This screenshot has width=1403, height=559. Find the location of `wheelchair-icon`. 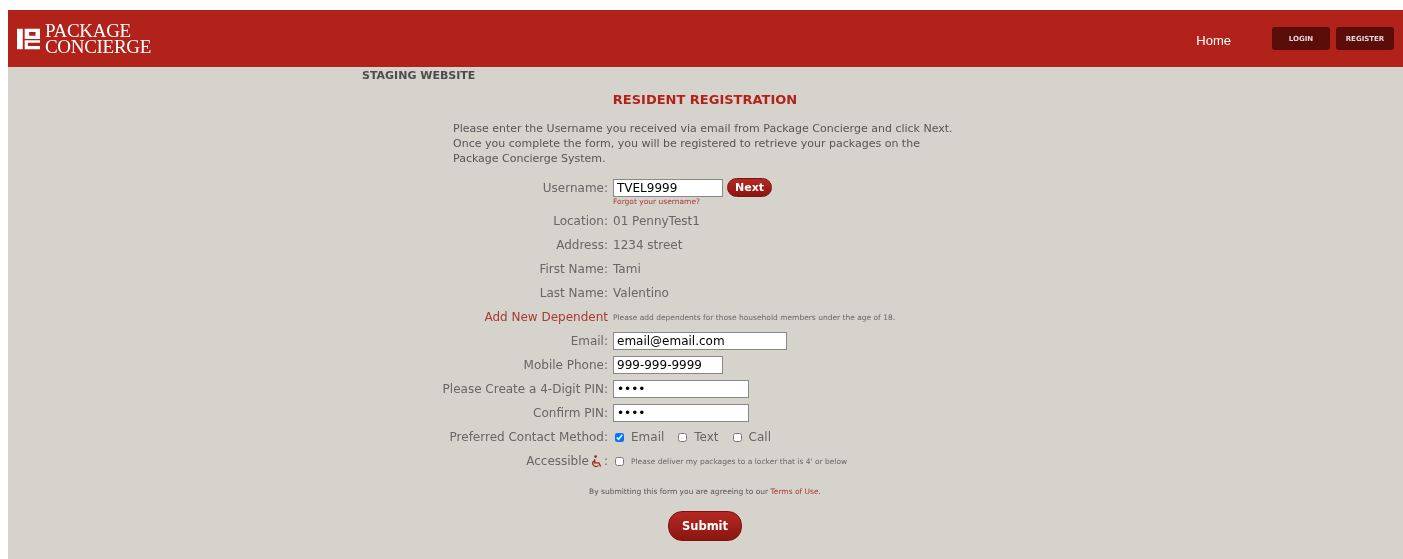

wheelchair-icon is located at coordinates (596, 461).